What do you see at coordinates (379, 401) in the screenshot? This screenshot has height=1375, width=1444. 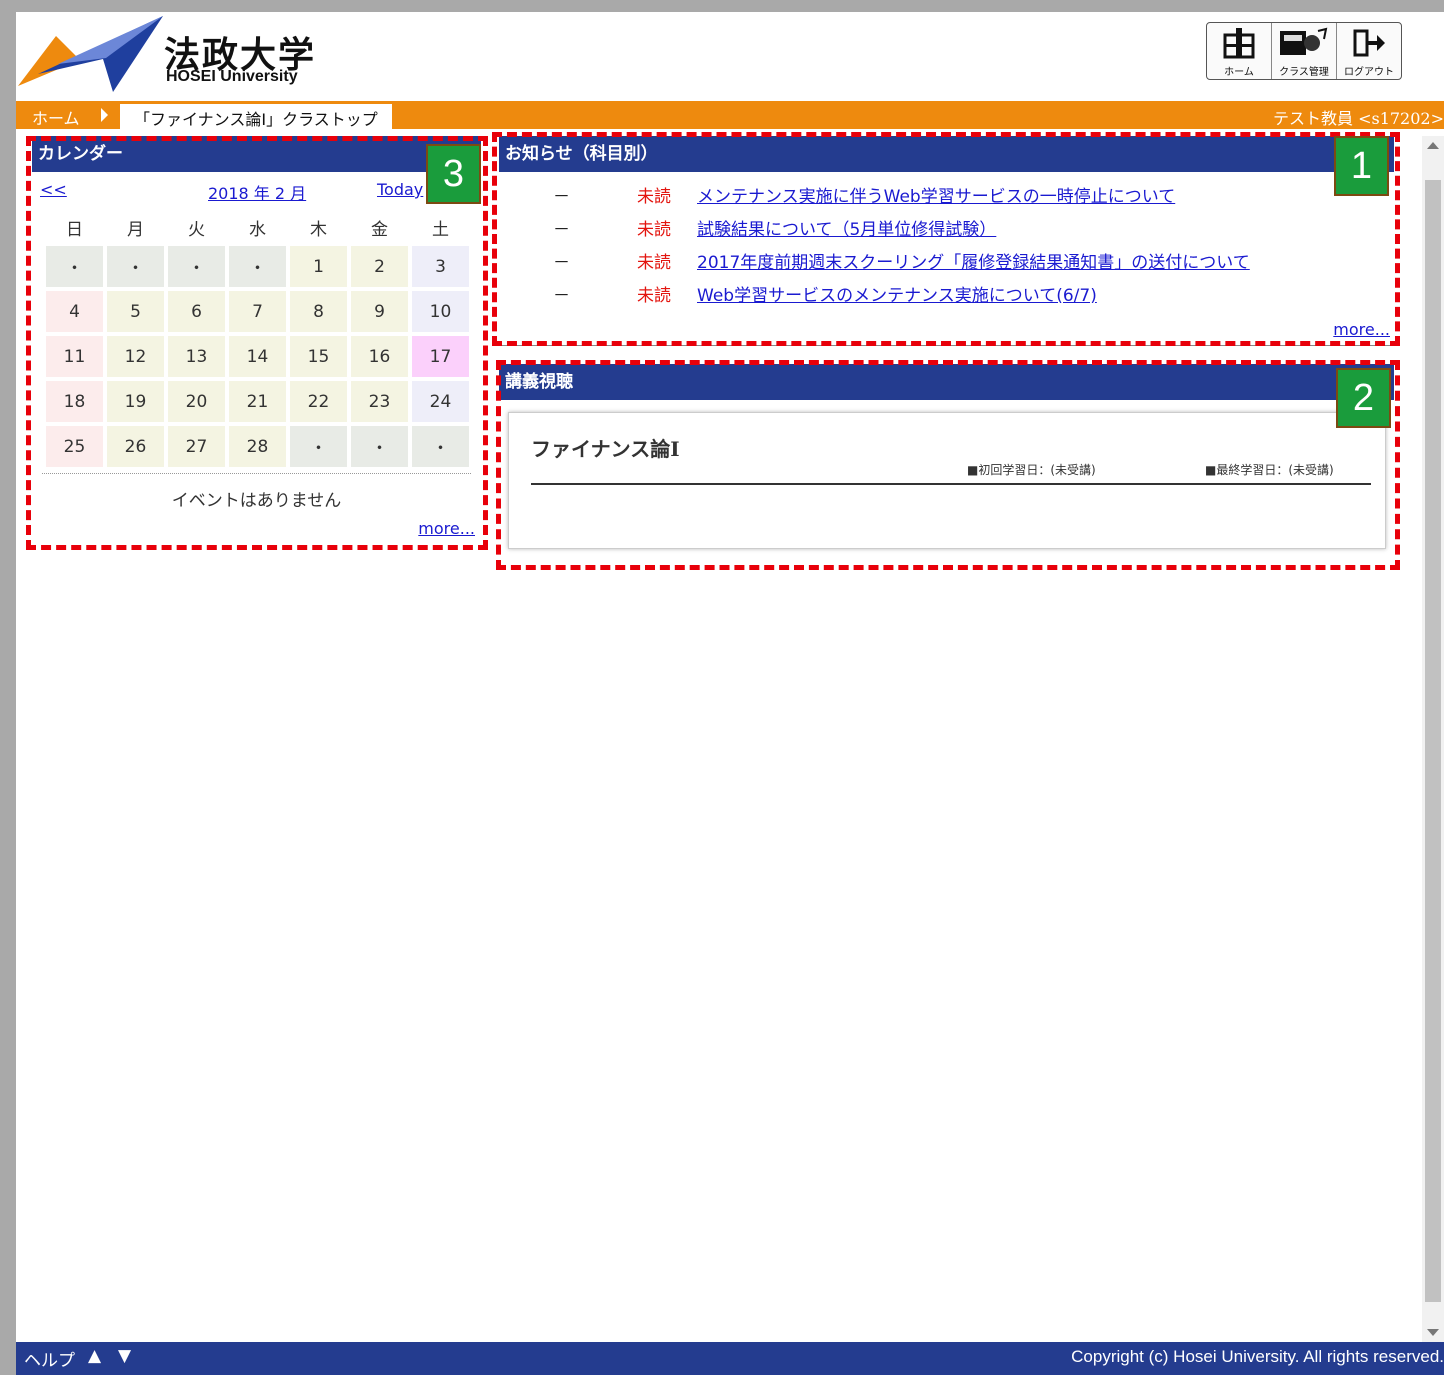 I see `calendar-day-cell: 23` at bounding box center [379, 401].